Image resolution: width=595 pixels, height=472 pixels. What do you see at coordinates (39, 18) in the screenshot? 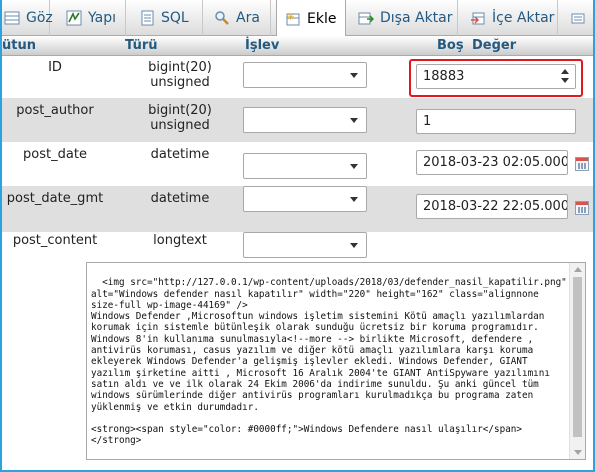
I see `tab-label: Göz` at bounding box center [39, 18].